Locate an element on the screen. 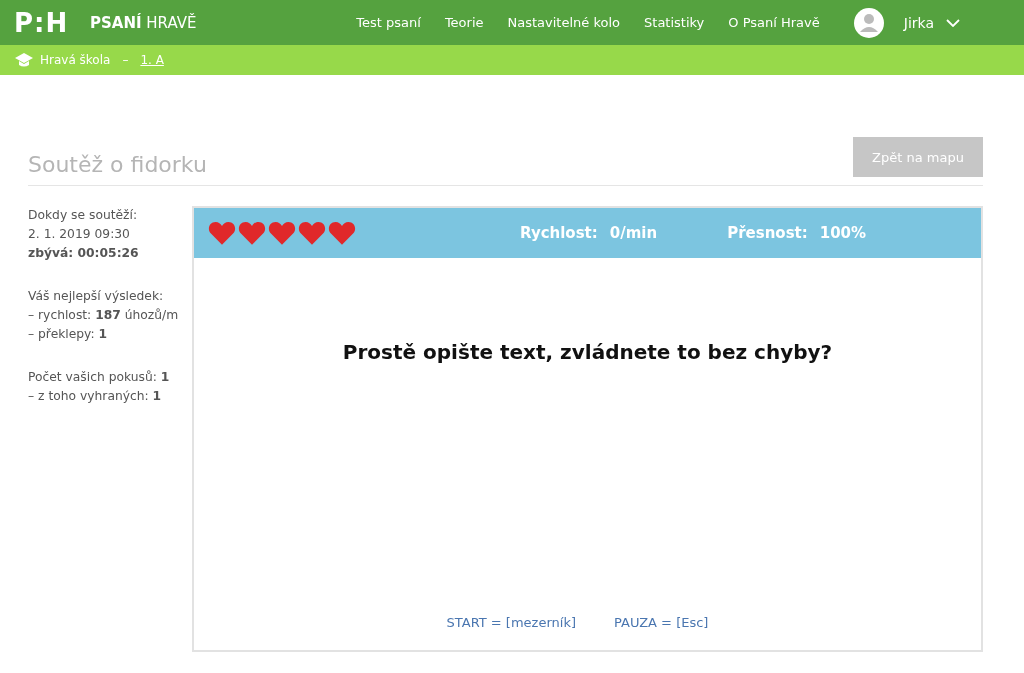 Image resolution: width=1024 pixels, height=673 pixels. nav-link: Nastavitelné kolo is located at coordinates (564, 22).